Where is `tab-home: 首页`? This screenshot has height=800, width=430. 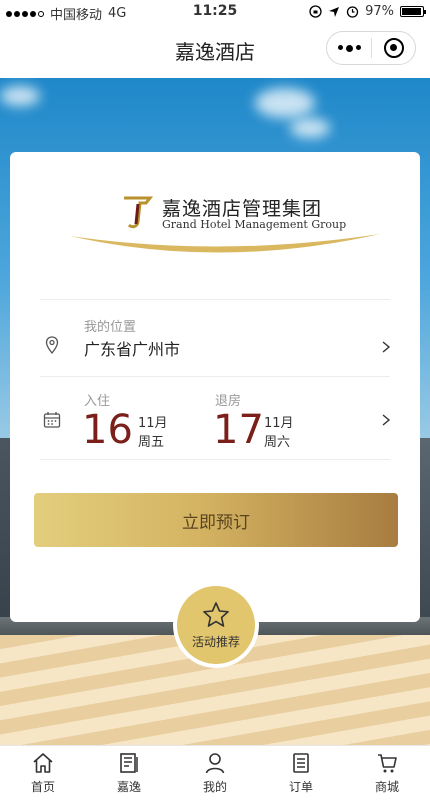 tab-home: 首页 is located at coordinates (43, 773).